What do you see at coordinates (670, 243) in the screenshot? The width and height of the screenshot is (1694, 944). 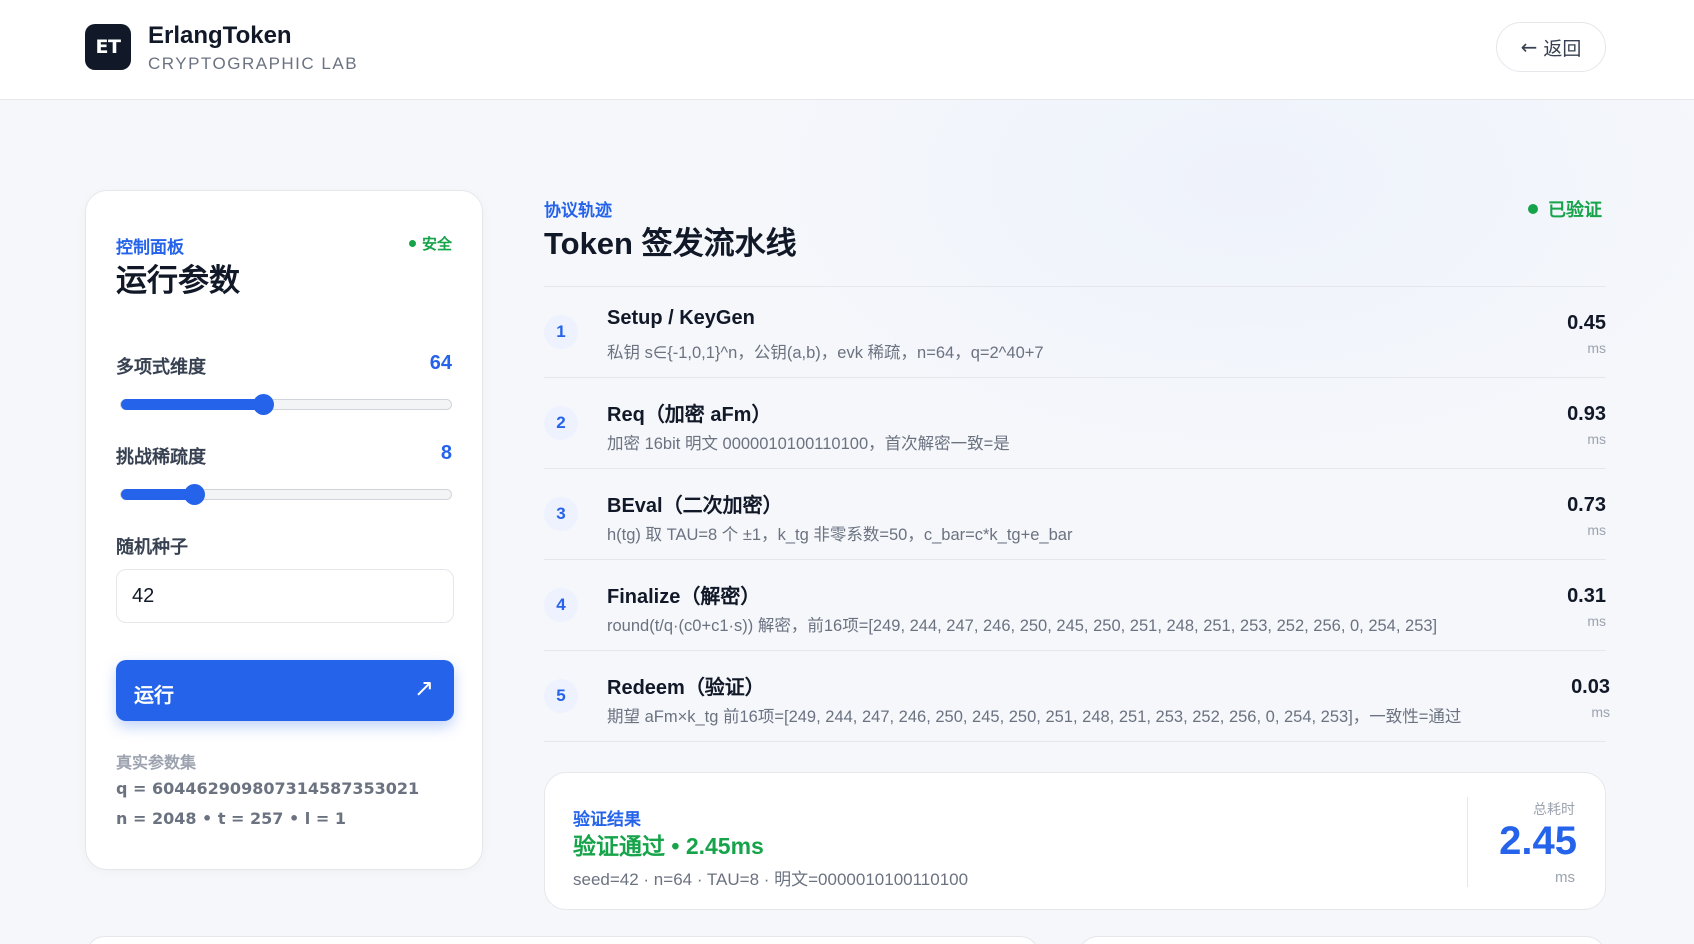 I see `pipeline-title: Token 签发流水线` at bounding box center [670, 243].